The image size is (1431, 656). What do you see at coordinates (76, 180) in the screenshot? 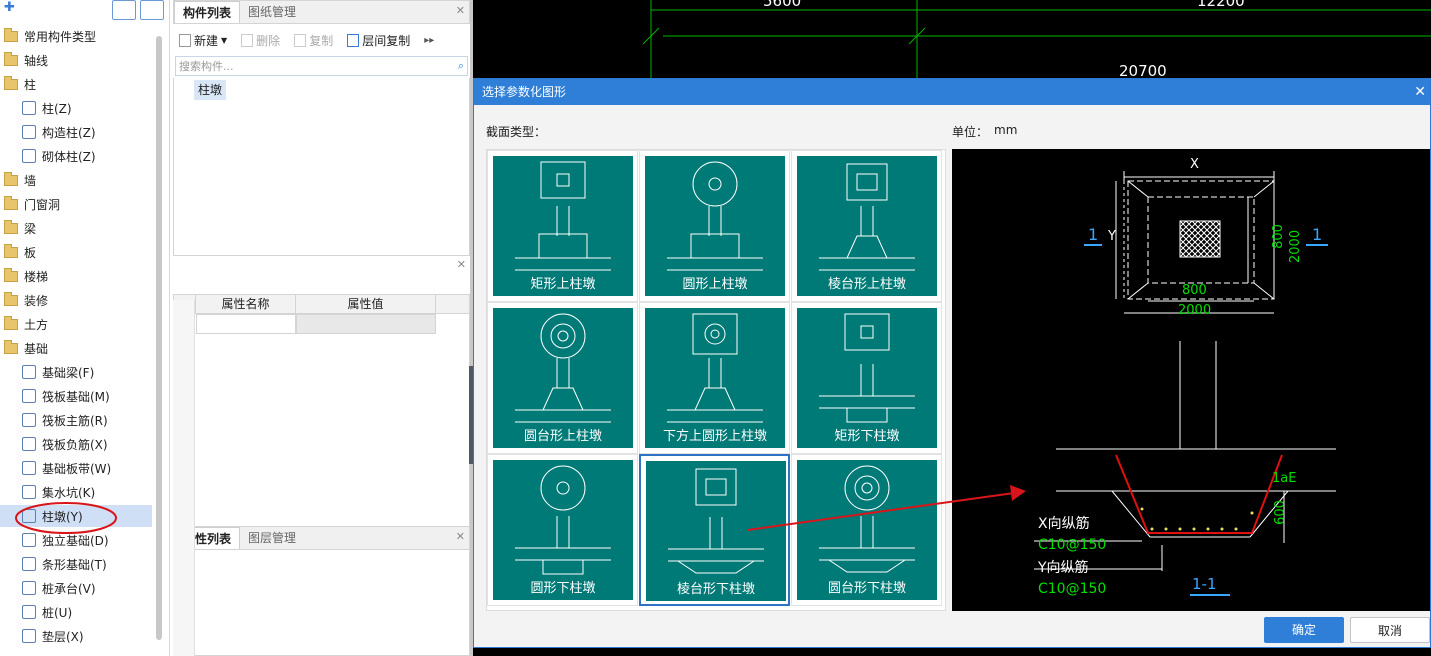
I see `tree-item: 墙` at bounding box center [76, 180].